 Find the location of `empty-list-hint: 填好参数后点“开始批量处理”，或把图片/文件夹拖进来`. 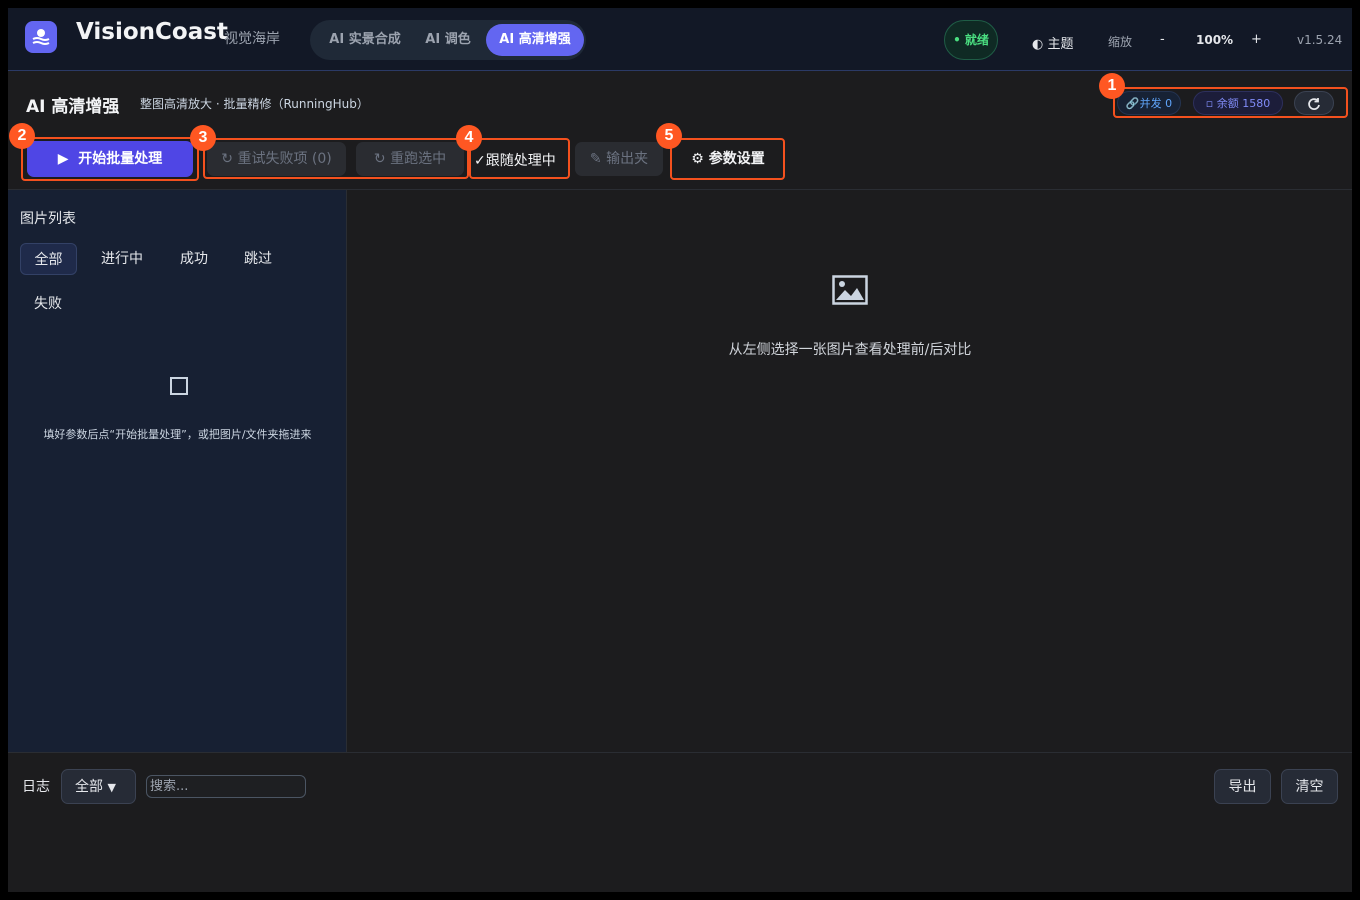

empty-list-hint: 填好参数后点“开始批量处理”，或把图片/文件夹拖进来 is located at coordinates (177, 434).